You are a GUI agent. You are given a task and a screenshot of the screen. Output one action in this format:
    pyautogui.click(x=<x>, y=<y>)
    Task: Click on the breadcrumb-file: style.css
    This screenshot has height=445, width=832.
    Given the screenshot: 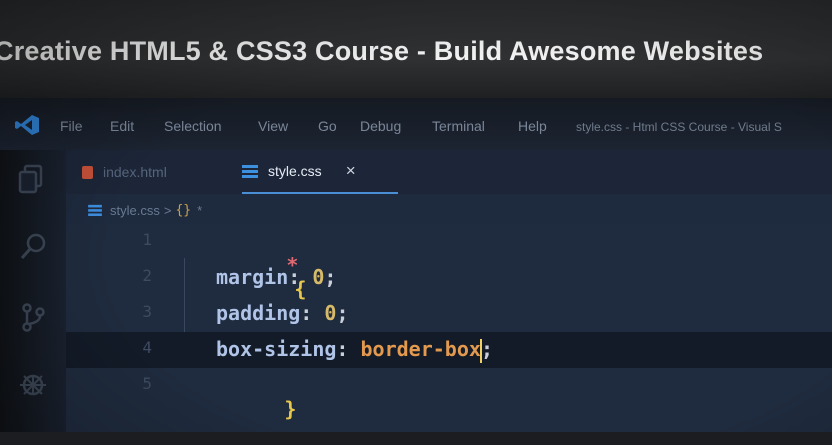 What is the action you would take?
    pyautogui.click(x=135, y=210)
    